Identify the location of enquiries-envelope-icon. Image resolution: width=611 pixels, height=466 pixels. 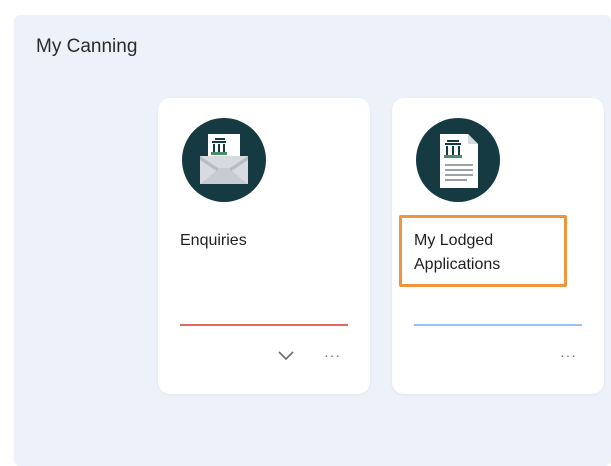
(224, 160).